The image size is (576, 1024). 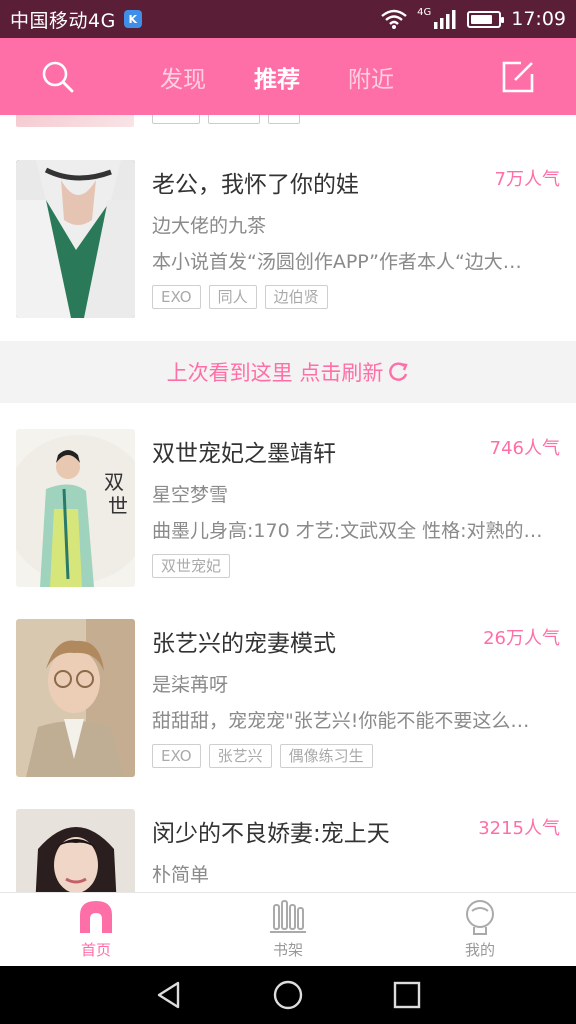 What do you see at coordinates (190, 493) in the screenshot?
I see `book-author: 星空梦雪` at bounding box center [190, 493].